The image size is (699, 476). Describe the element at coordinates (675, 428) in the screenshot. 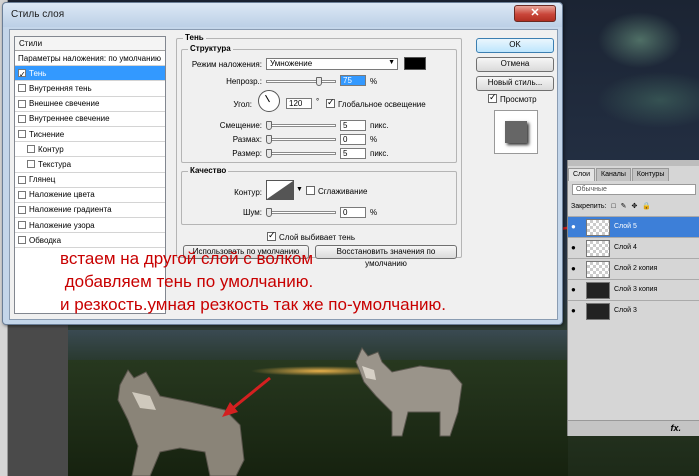

I see `fx-icon: fx.` at that location.